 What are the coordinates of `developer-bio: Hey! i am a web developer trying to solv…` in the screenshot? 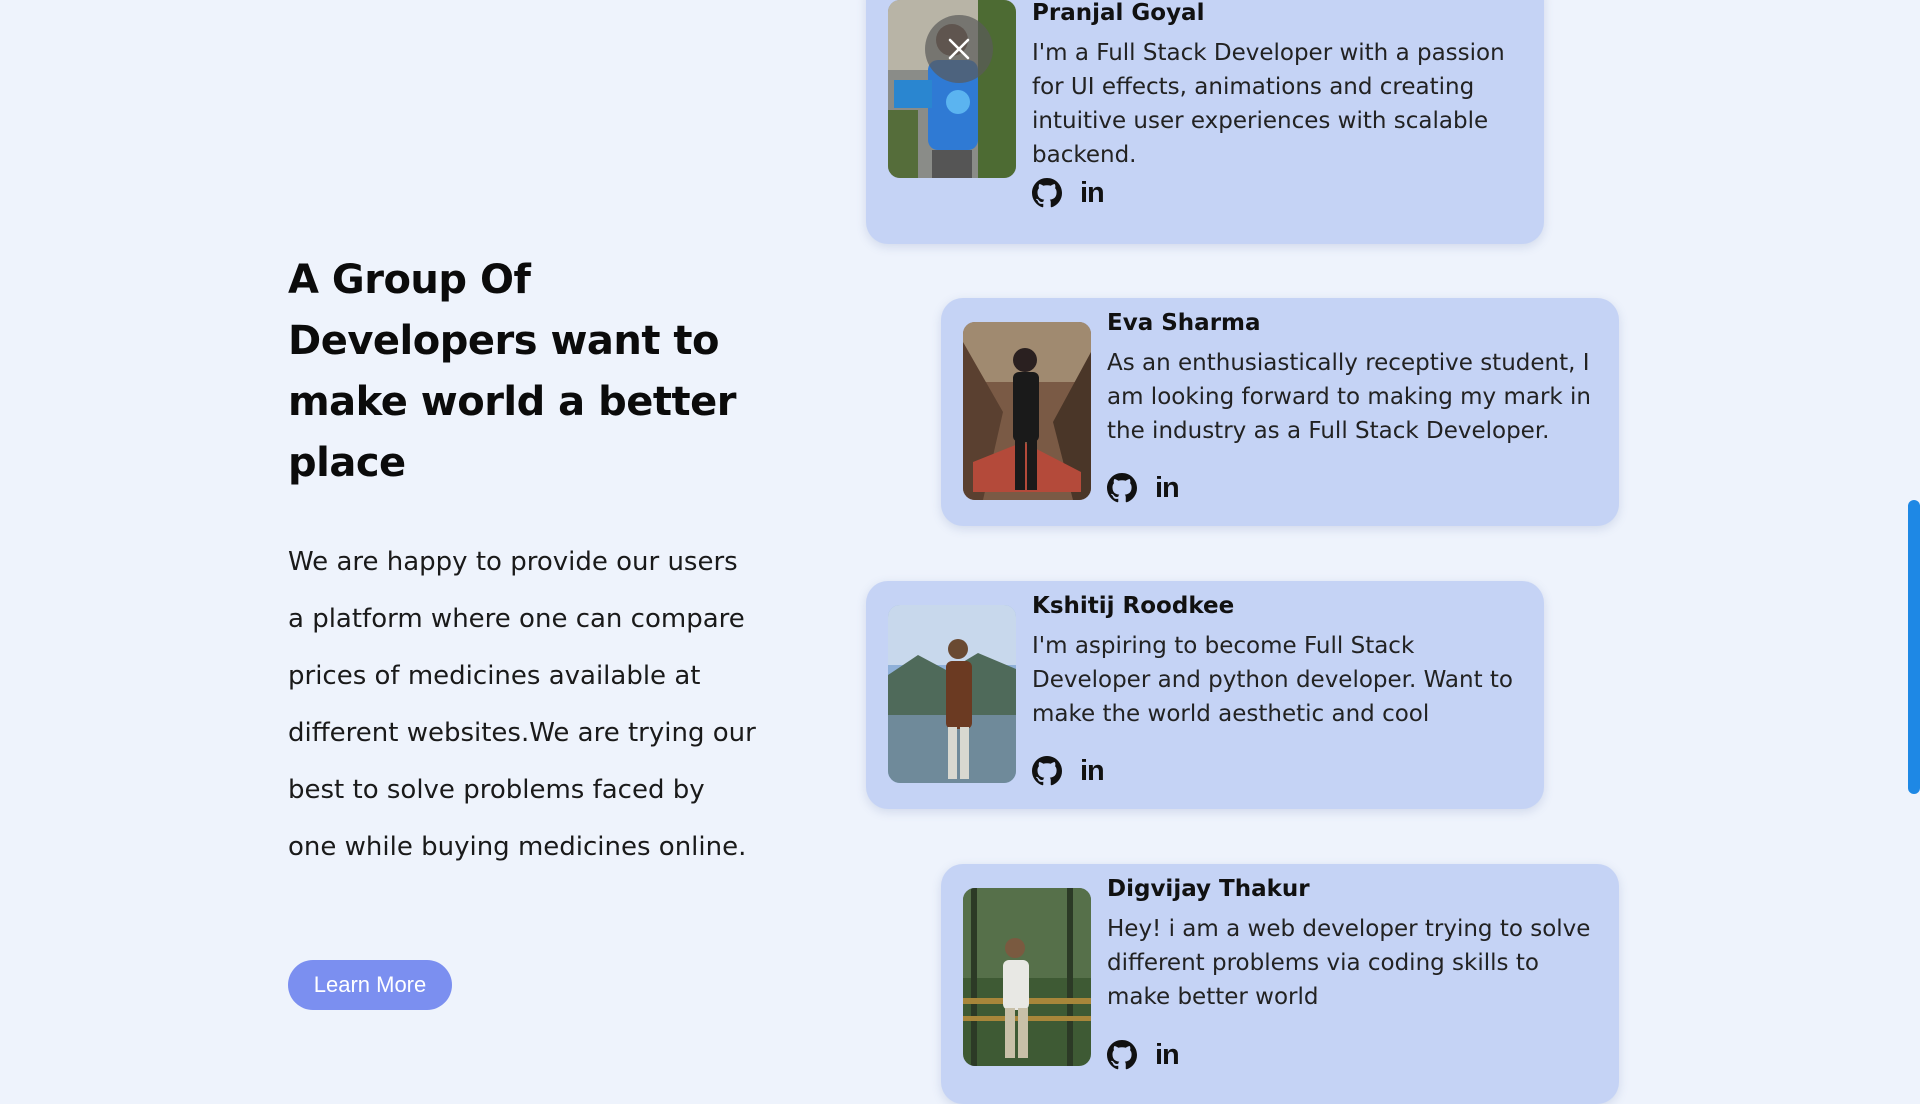 It's located at (1349, 963).